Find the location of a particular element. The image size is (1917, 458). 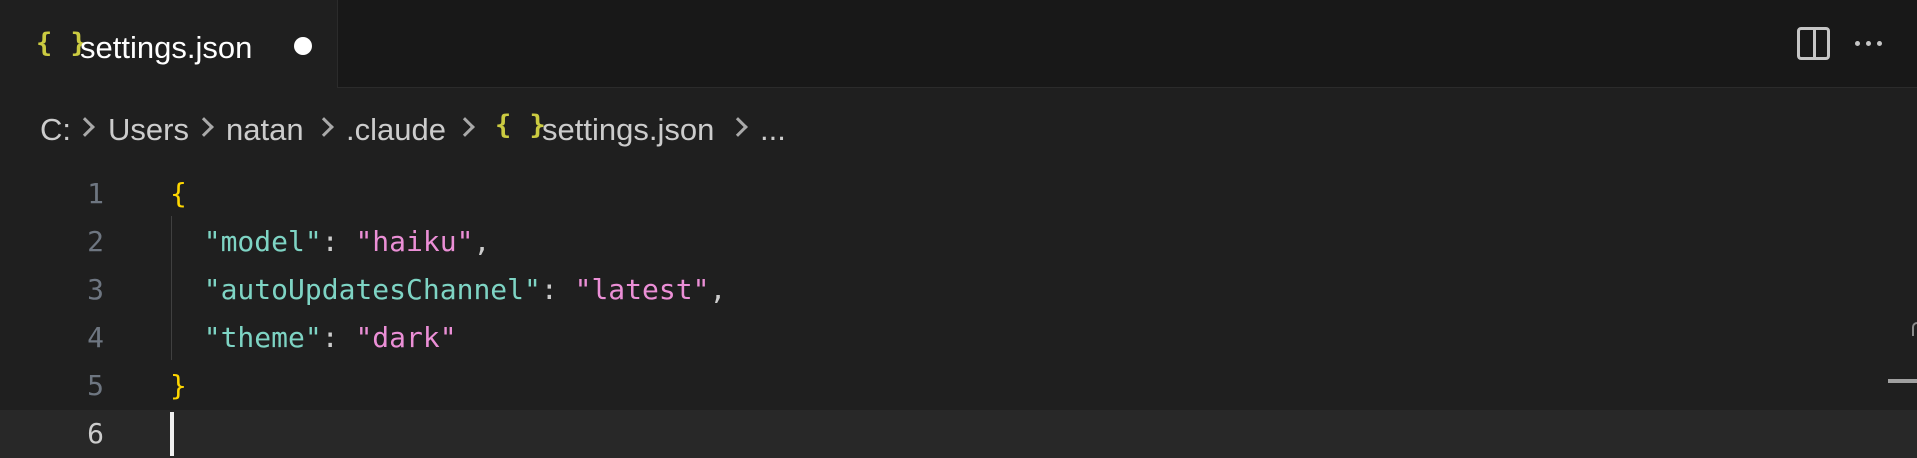

breadcrumb-users: Users is located at coordinates (148, 130).